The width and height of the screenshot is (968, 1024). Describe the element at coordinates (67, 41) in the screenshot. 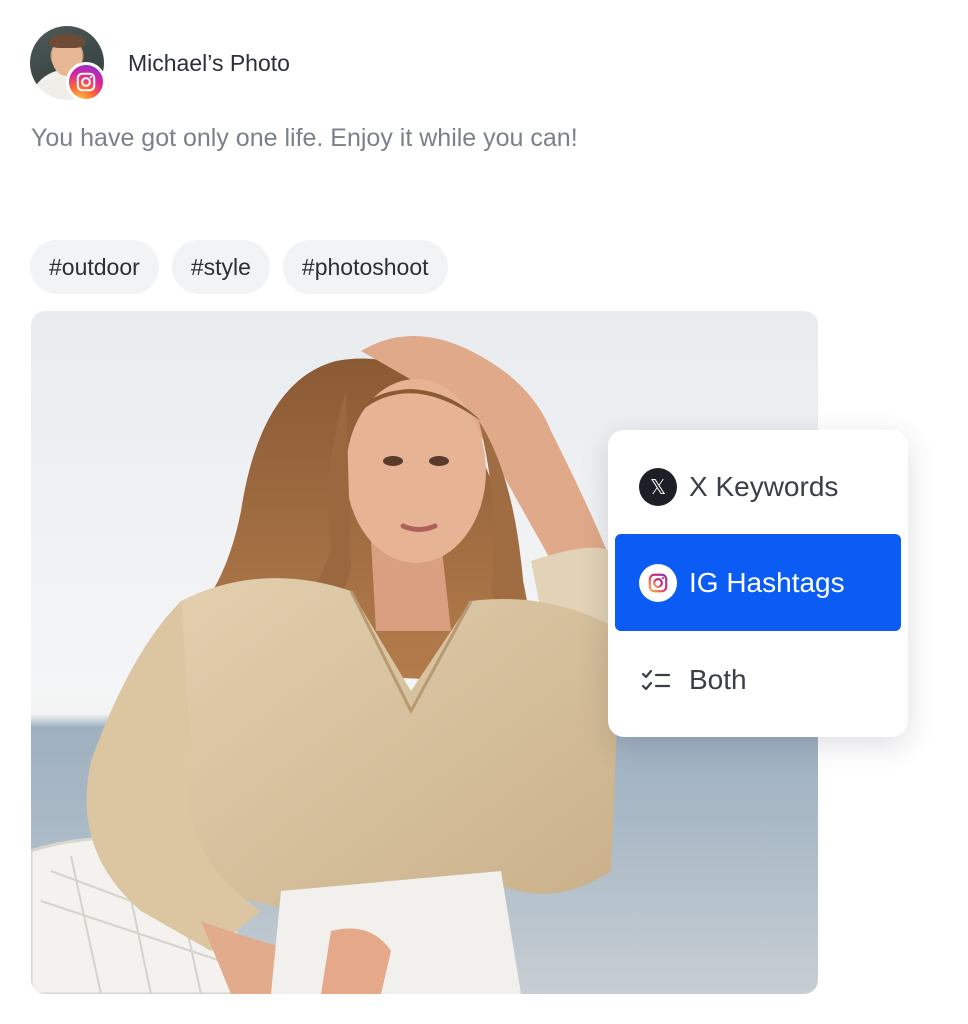

I see `avatar-hair` at that location.